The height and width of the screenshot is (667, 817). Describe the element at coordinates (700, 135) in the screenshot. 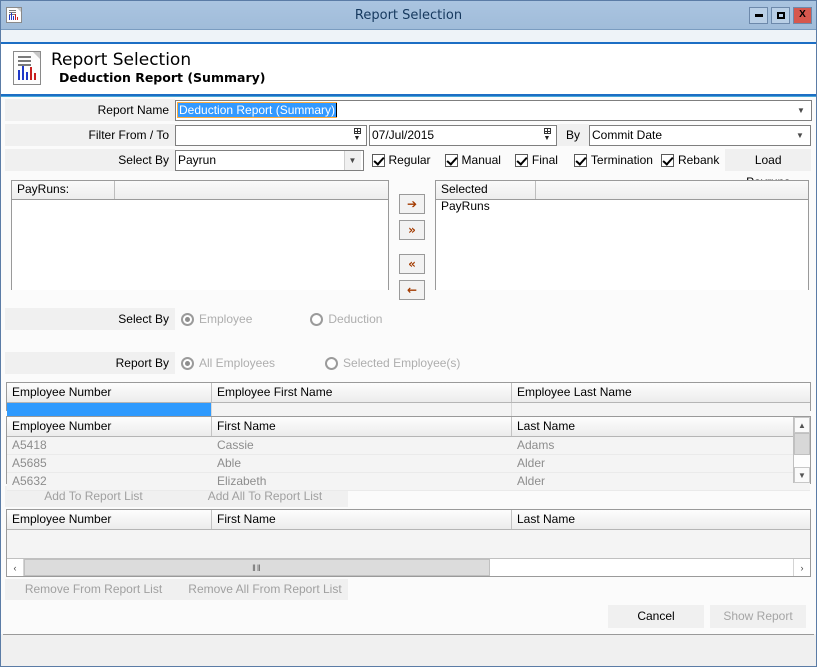

I see `filter-by-combo: Commit Date ▼` at that location.